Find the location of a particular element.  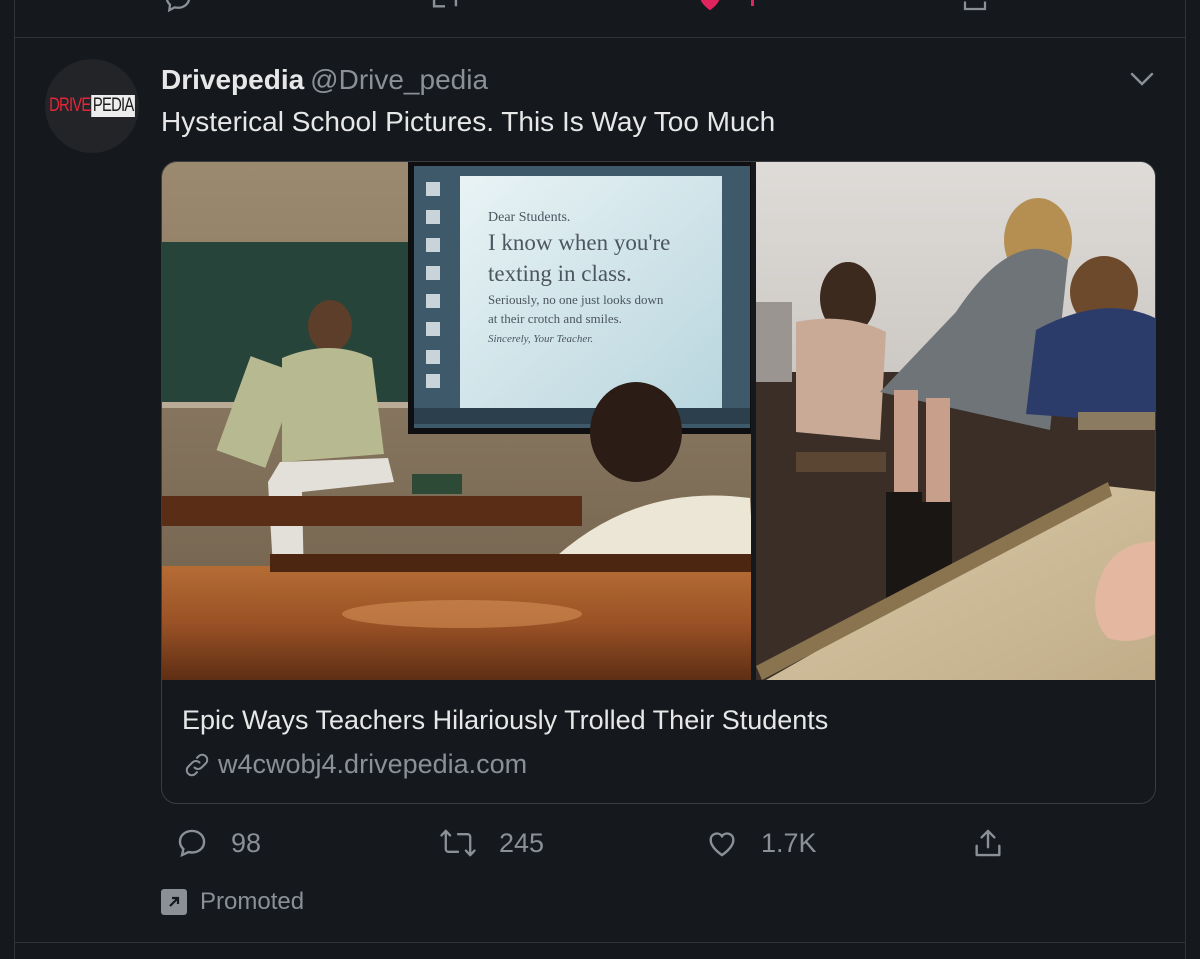

author-handle: @Drive_pedia is located at coordinates (399, 79).